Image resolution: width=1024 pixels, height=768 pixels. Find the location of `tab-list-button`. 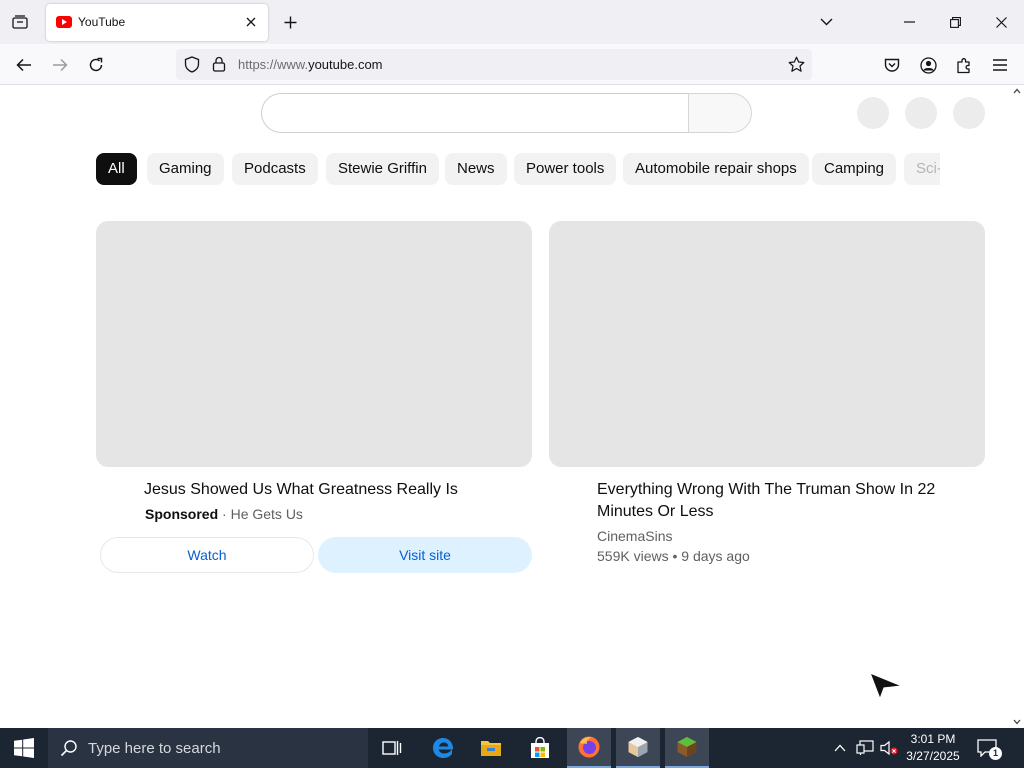

tab-list-button is located at coordinates (20, 22).